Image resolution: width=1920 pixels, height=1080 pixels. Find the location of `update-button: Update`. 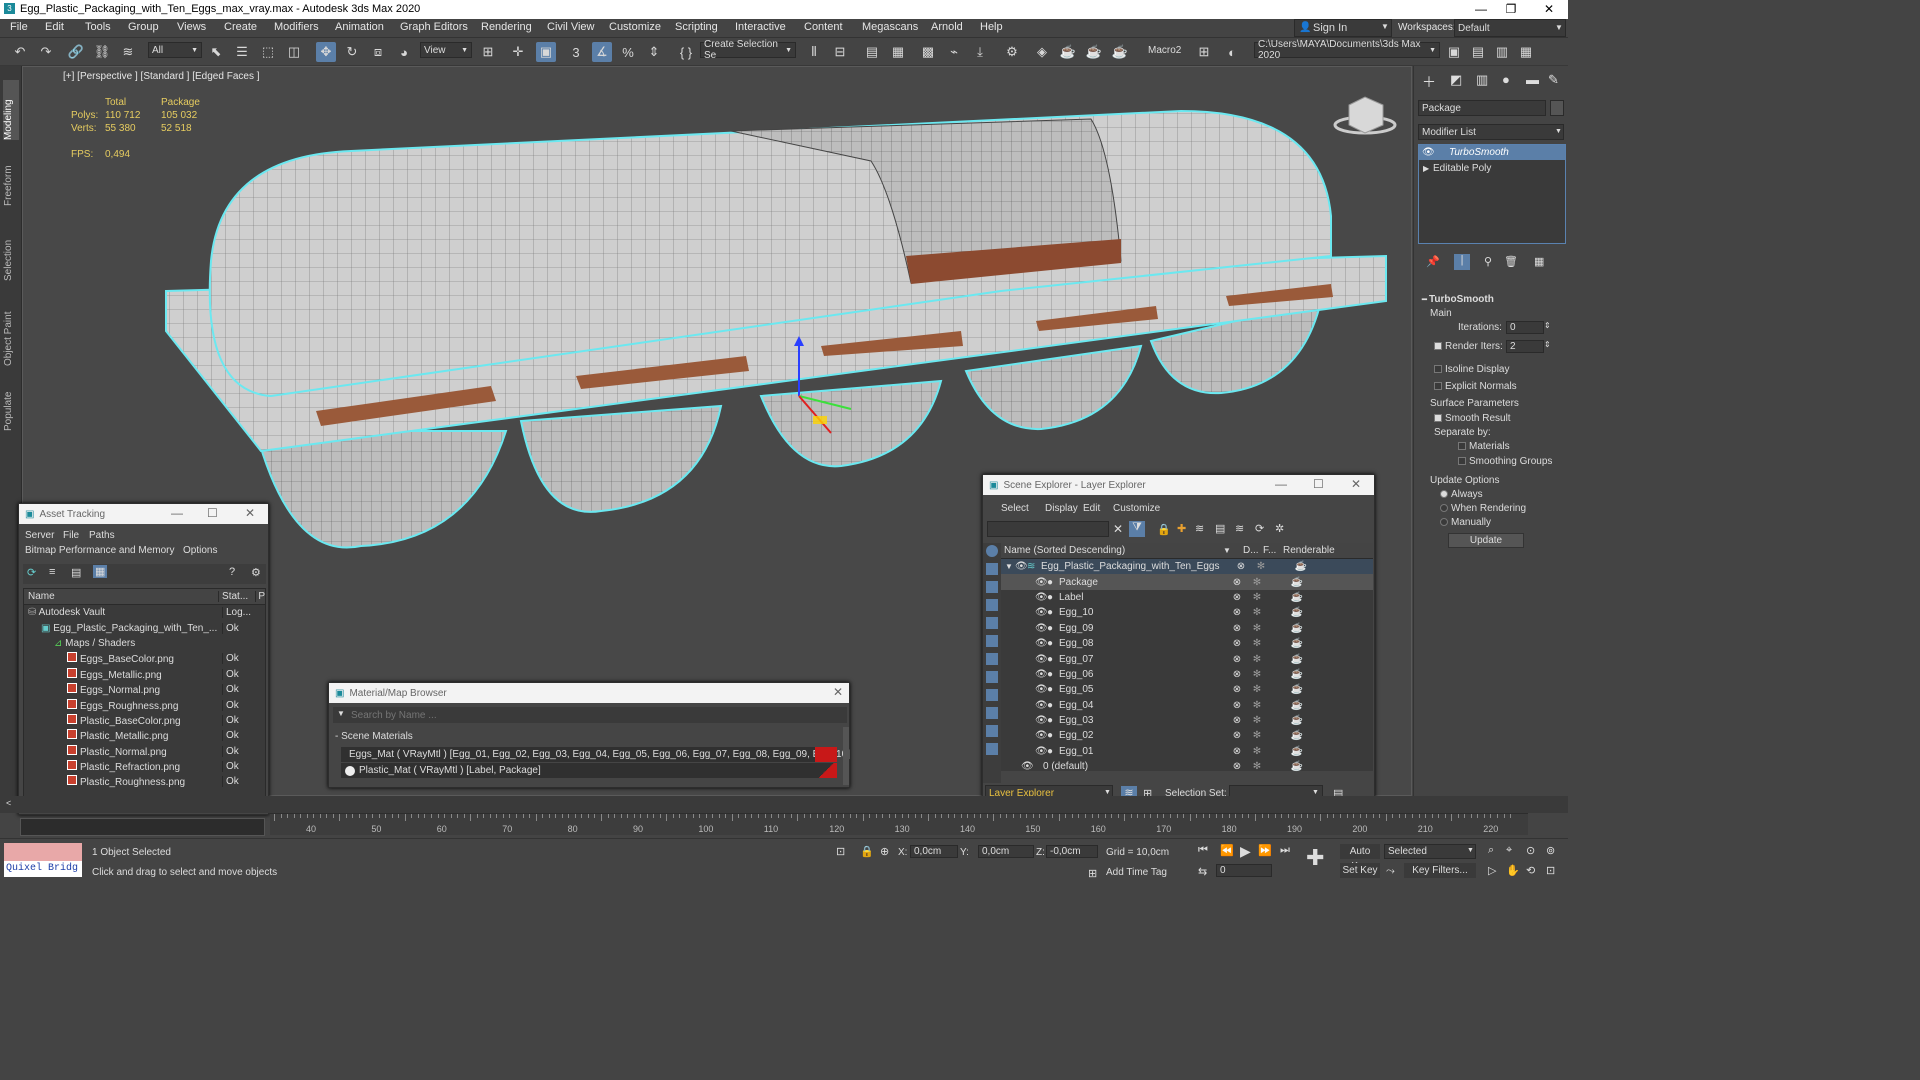

update-button: Update is located at coordinates (1486, 540).